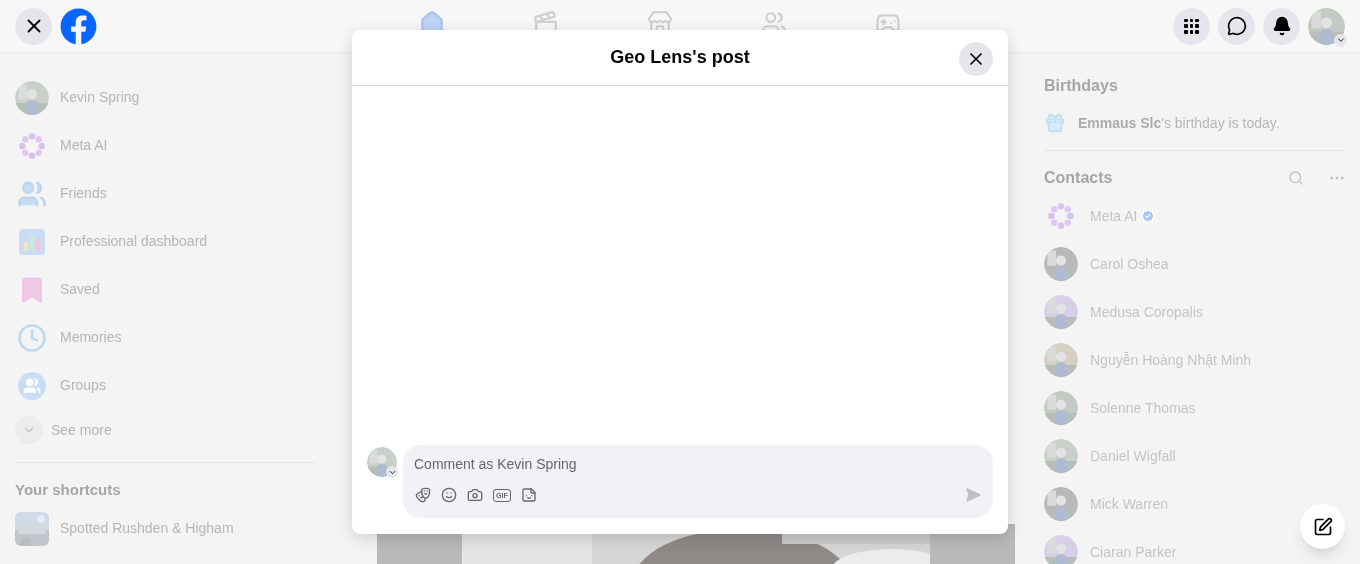  Describe the element at coordinates (680, 57) in the screenshot. I see `dialog-title: Geo Lens's post` at that location.